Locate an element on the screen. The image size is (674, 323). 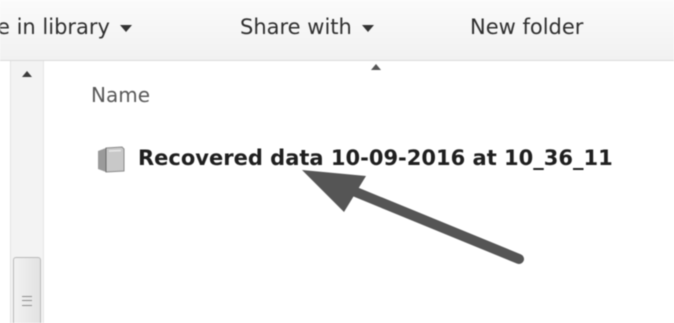
include-in-library-label: e in library is located at coordinates (55, 27).